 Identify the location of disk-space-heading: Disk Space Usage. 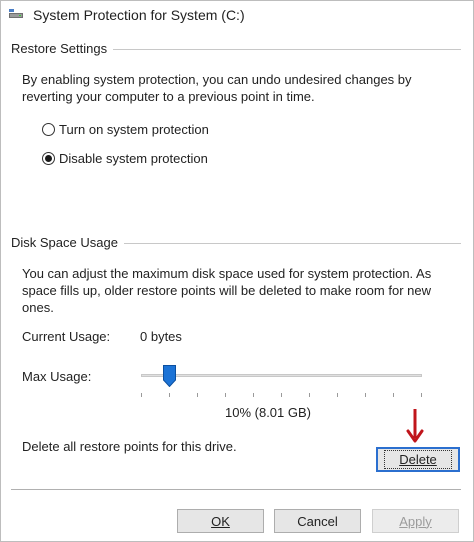
(67, 242).